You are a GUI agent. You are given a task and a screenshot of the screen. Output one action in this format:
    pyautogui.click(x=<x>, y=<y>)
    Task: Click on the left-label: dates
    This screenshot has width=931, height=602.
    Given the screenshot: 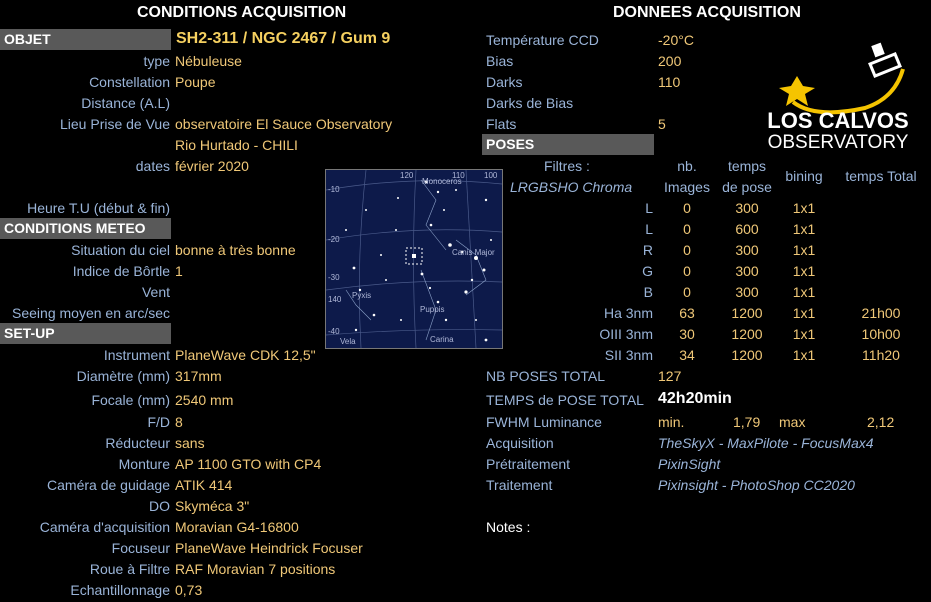 What is the action you would take?
    pyautogui.click(x=152, y=166)
    